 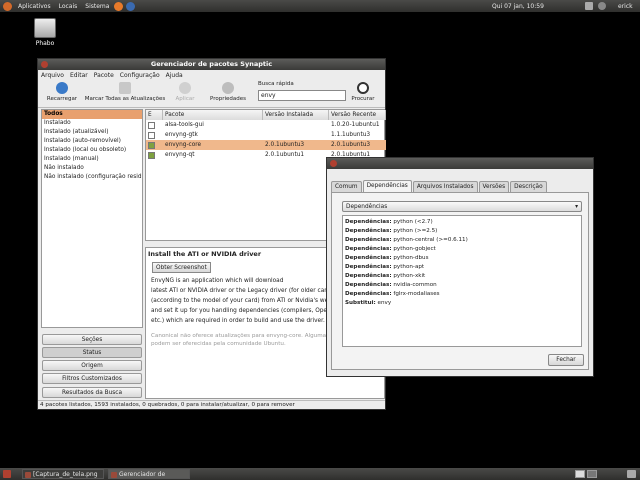 I want to click on dep-value: python-xkit, so click(x=409, y=276).